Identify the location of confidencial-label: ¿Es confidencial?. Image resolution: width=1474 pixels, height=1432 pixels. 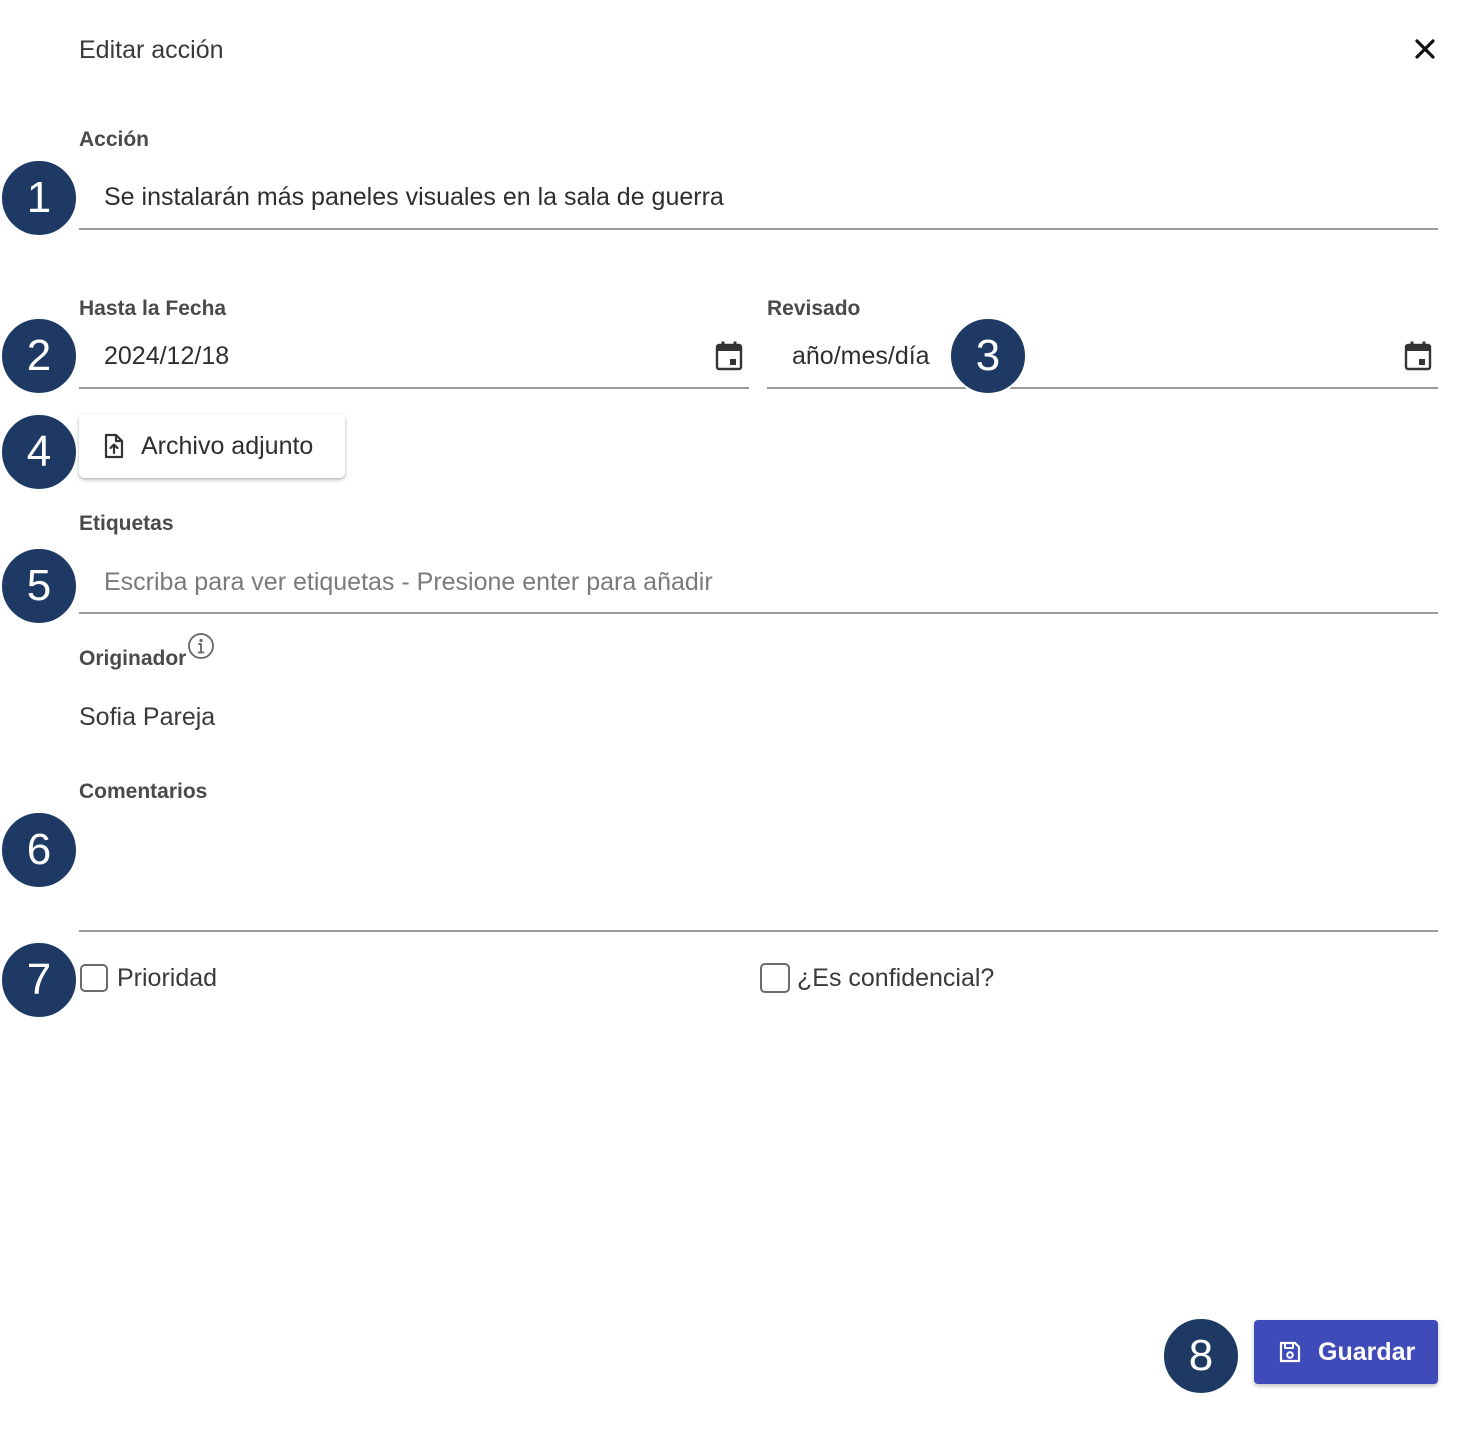
(896, 978).